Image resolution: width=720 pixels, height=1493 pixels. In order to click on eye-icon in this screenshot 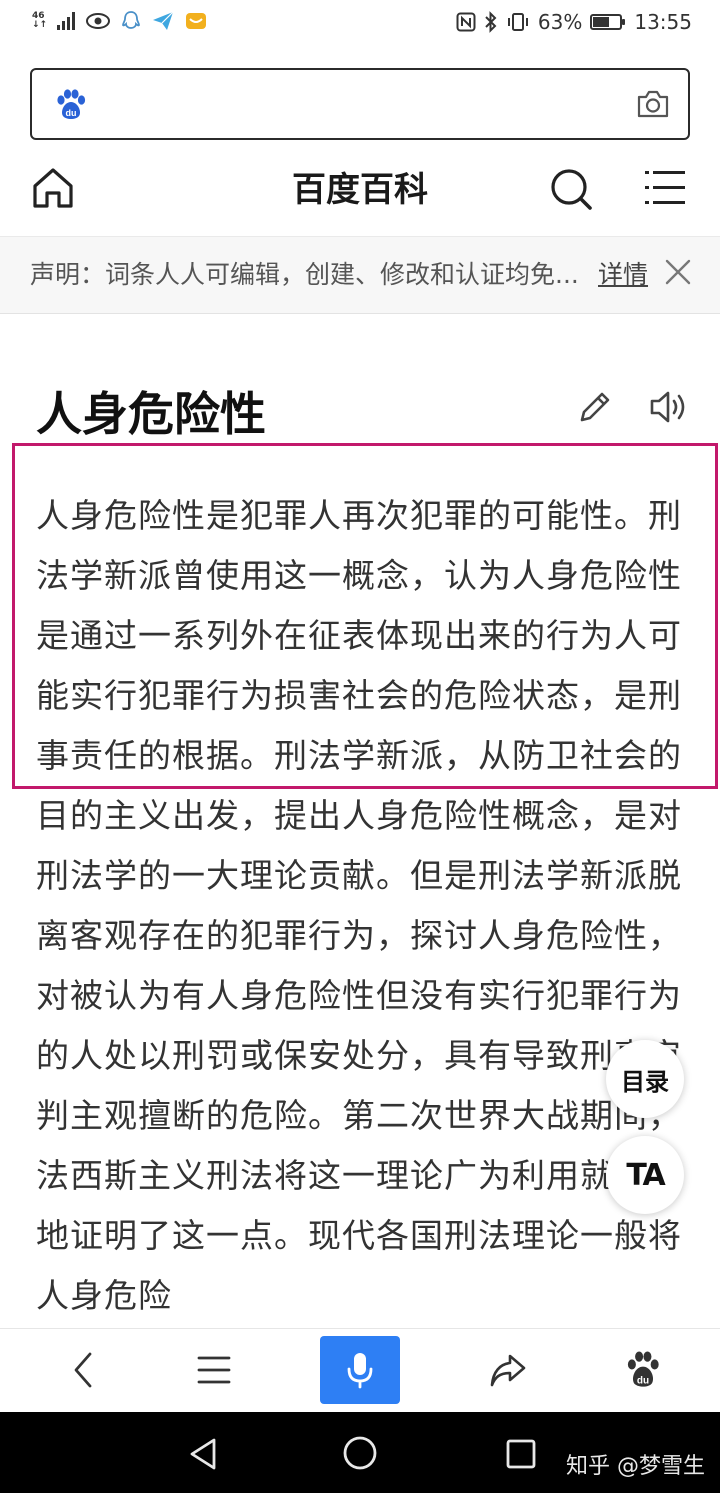, I will do `click(98, 21)`.